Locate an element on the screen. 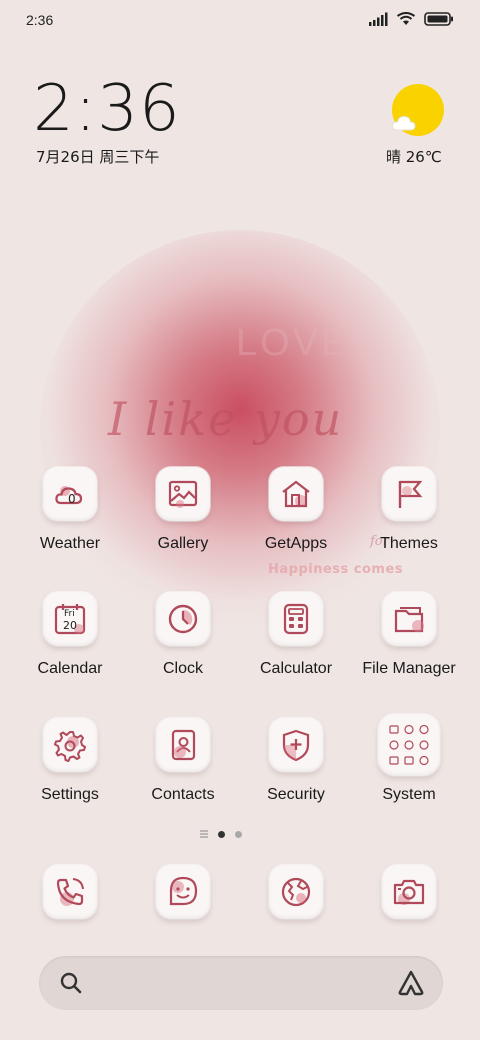  calculator-icon is located at coordinates (296, 619).